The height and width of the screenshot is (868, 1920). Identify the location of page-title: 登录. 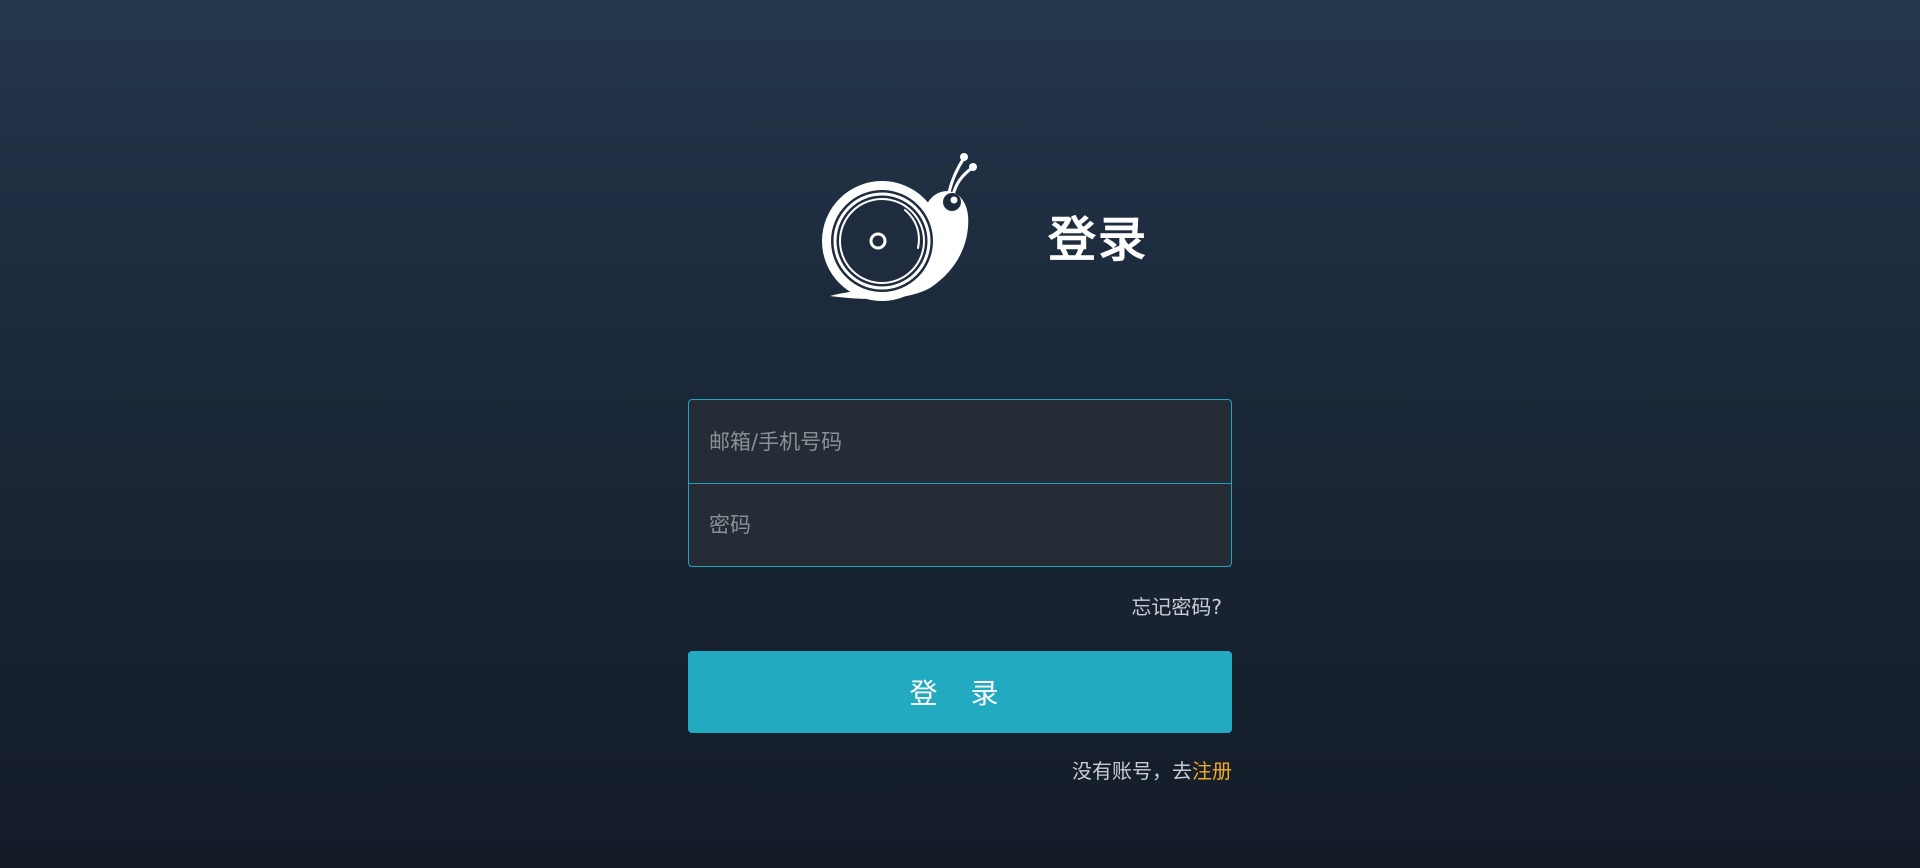
(1098, 240).